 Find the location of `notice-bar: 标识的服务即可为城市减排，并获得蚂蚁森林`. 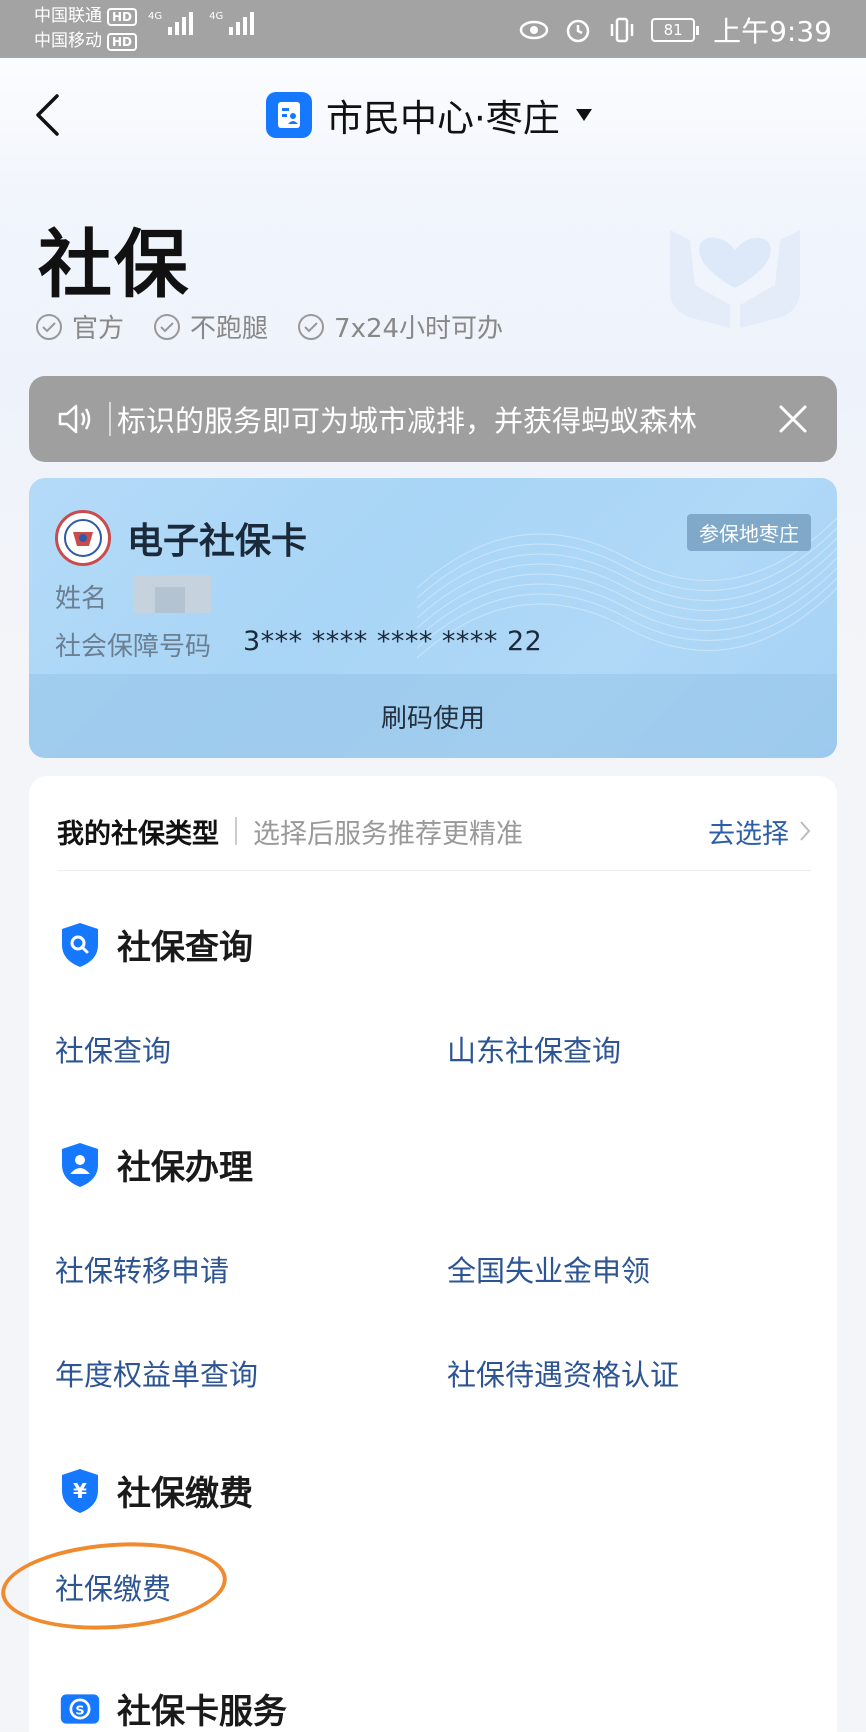

notice-bar: 标识的服务即可为城市减排，并获得蚂蚁森林 is located at coordinates (433, 419).